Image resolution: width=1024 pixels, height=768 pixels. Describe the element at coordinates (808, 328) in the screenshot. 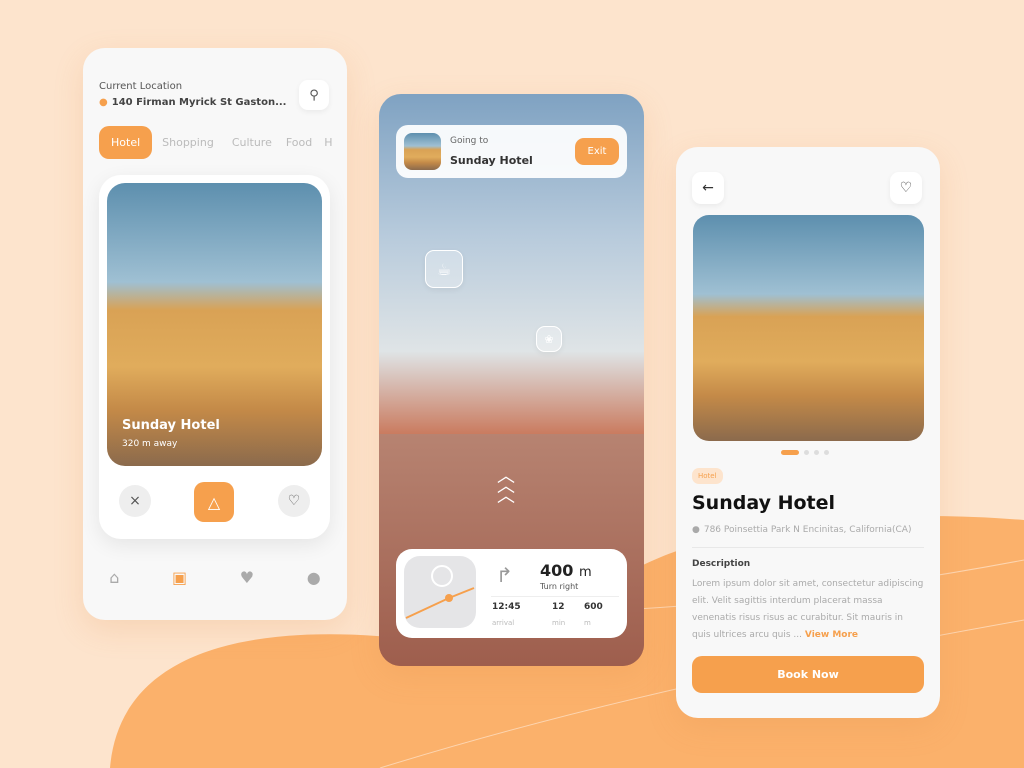

I see `hotel-photo` at that location.